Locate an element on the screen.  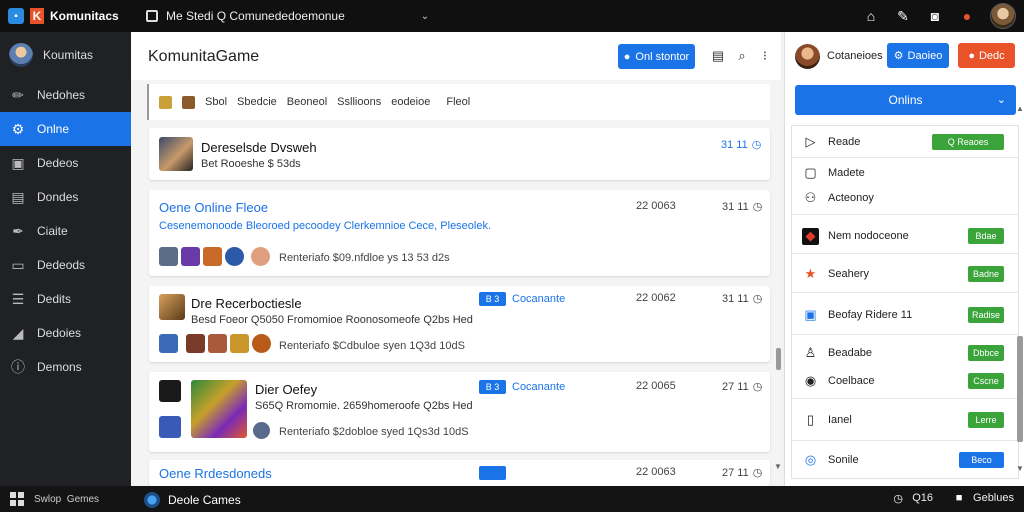
card-title: Dre Recerboctiesle is located at coordinates (246, 303).